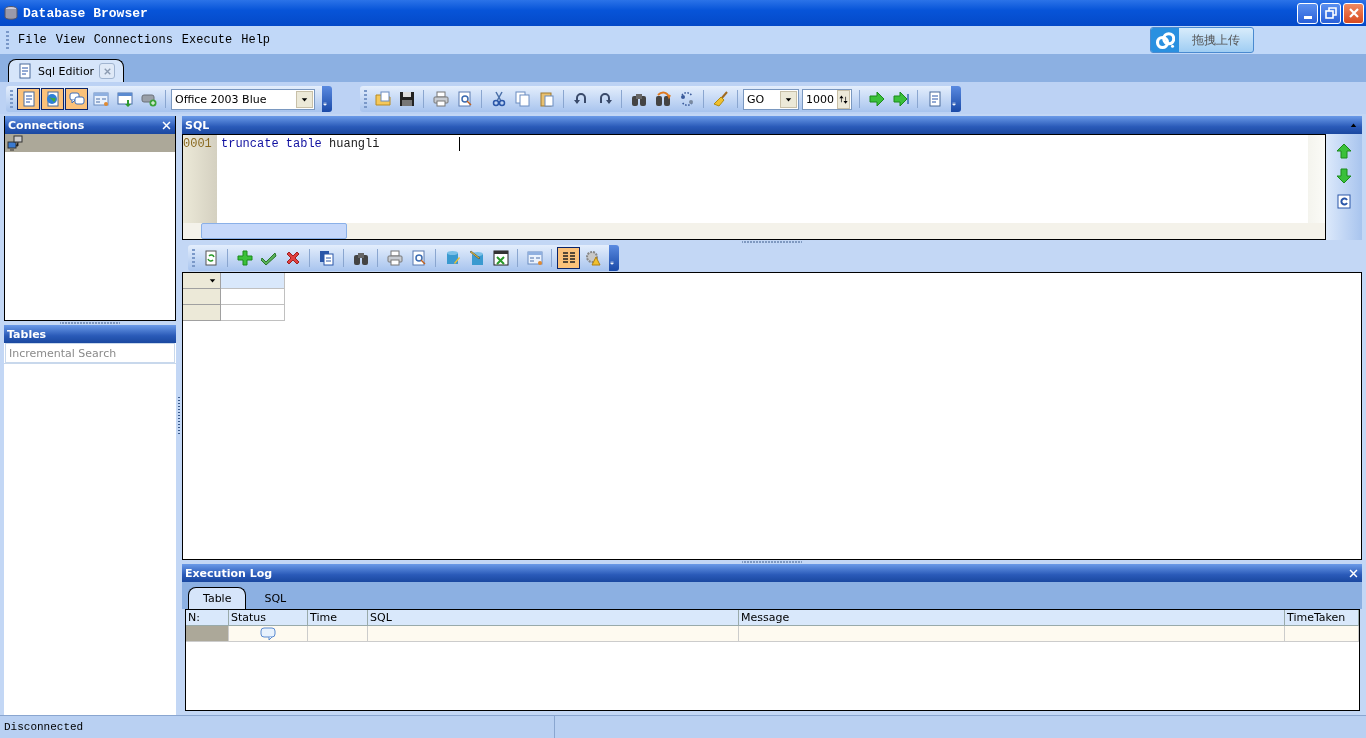  I want to click on text-cursor, so click(460, 144).